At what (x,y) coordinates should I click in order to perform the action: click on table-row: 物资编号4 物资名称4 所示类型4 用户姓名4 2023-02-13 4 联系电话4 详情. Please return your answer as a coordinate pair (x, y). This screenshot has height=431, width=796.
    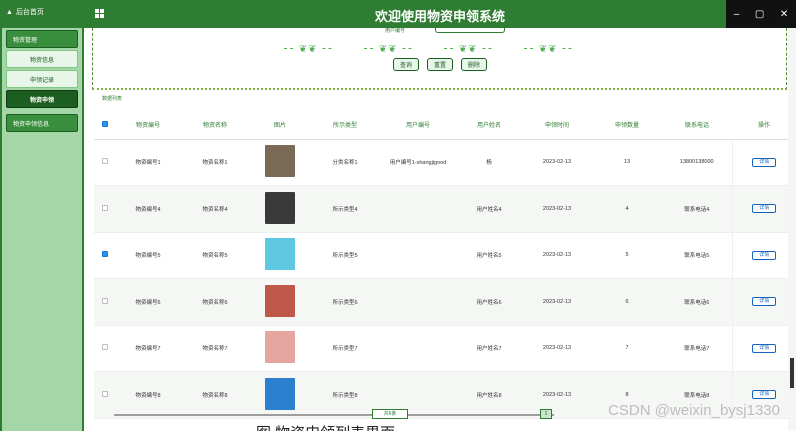
    Looking at the image, I should click on (445, 209).